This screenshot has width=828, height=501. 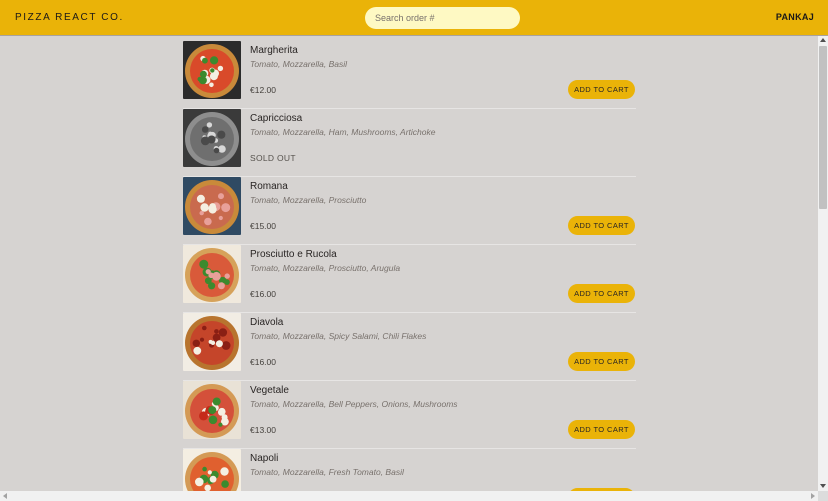 What do you see at coordinates (823, 496) in the screenshot?
I see `scrollbar-corner` at bounding box center [823, 496].